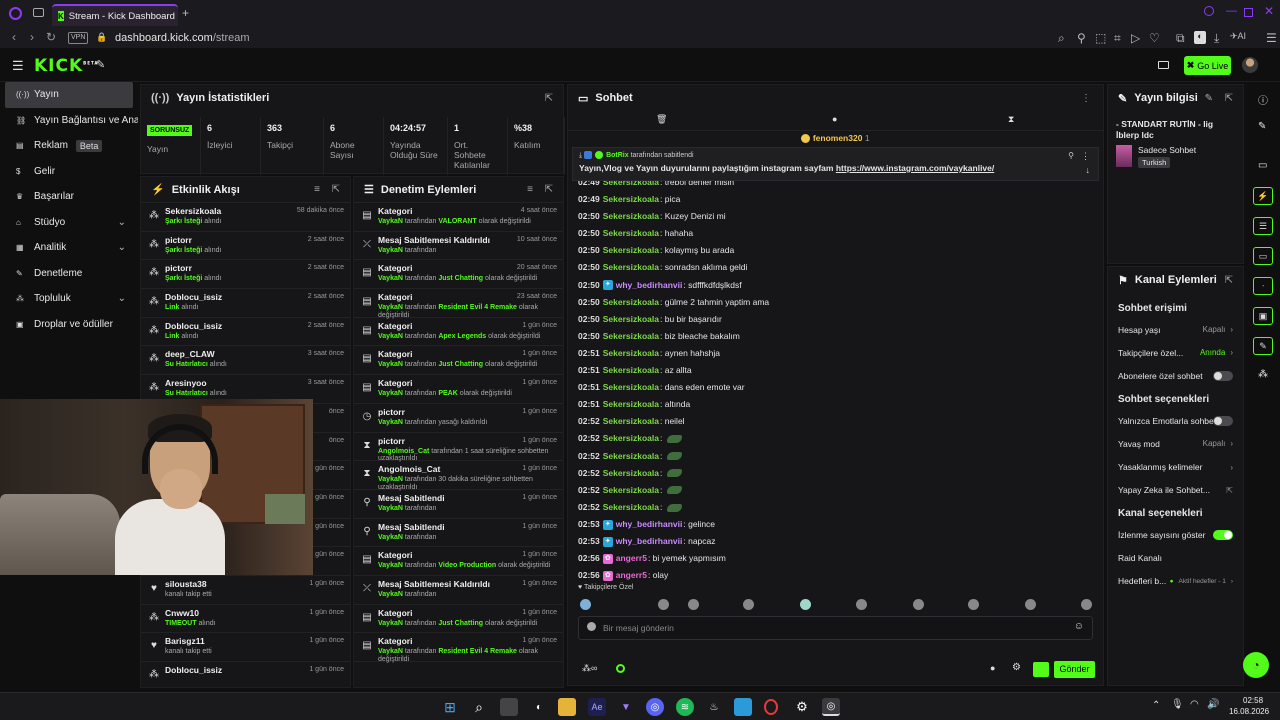 This screenshot has width=1280, height=720. Describe the element at coordinates (915, 168) in the screenshot. I see `pinned-link: https://www.instagram.com/vaykanlive/` at that location.